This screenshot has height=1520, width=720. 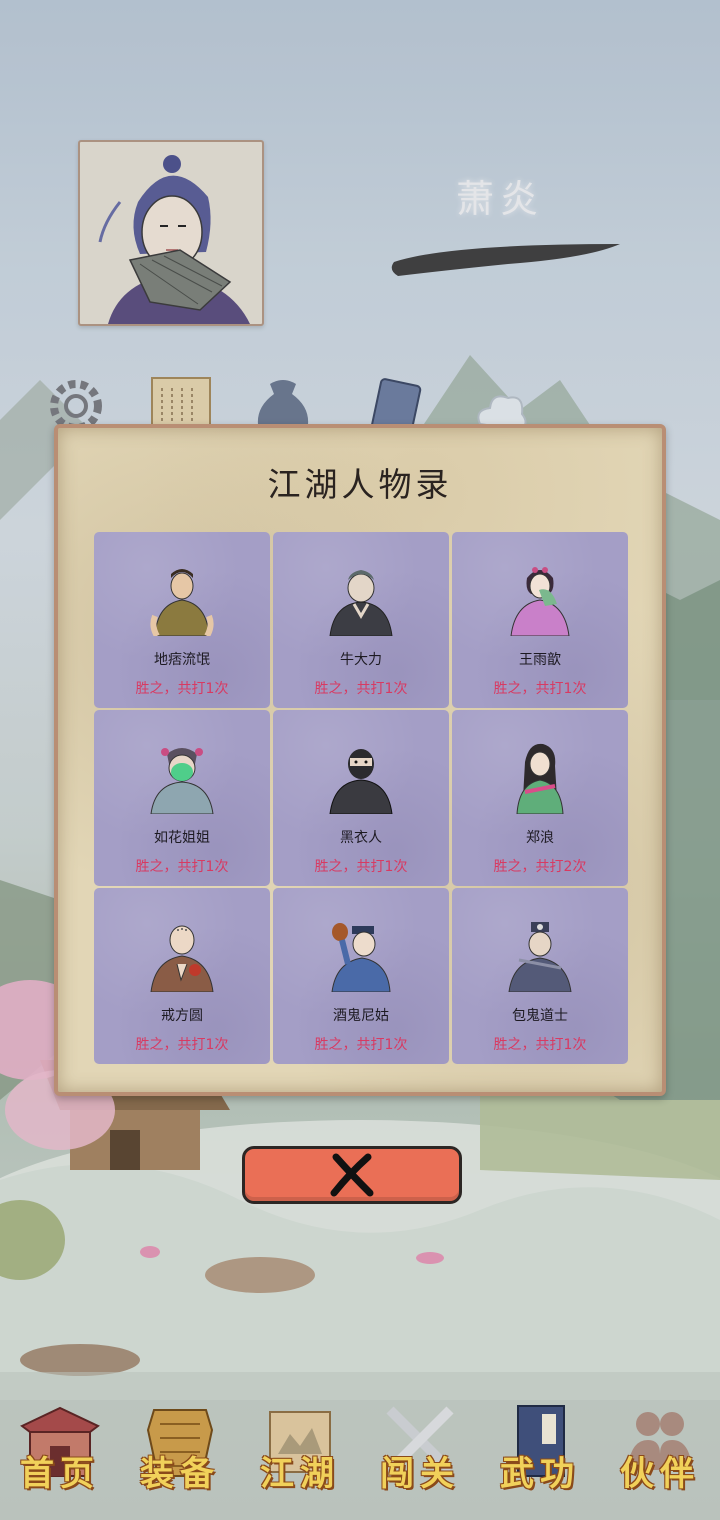 What do you see at coordinates (182, 660) in the screenshot?
I see `character-name: 地痞流氓` at bounding box center [182, 660].